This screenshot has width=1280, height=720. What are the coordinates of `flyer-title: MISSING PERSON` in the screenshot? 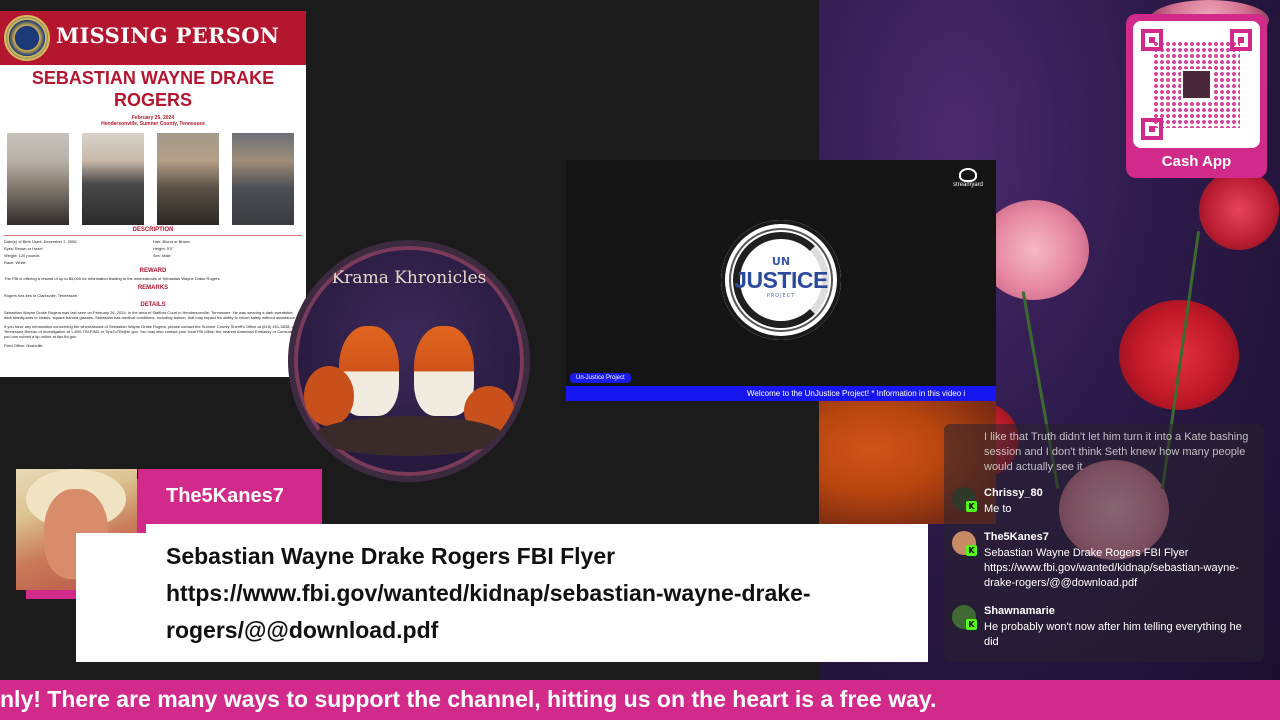 It's located at (168, 35).